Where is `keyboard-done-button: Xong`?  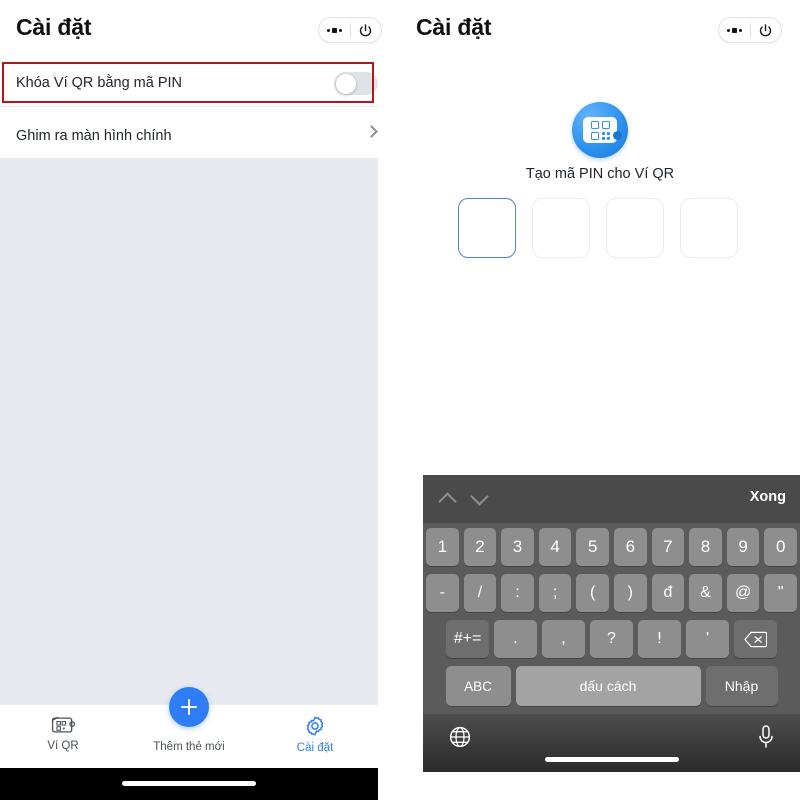 keyboard-done-button: Xong is located at coordinates (768, 497).